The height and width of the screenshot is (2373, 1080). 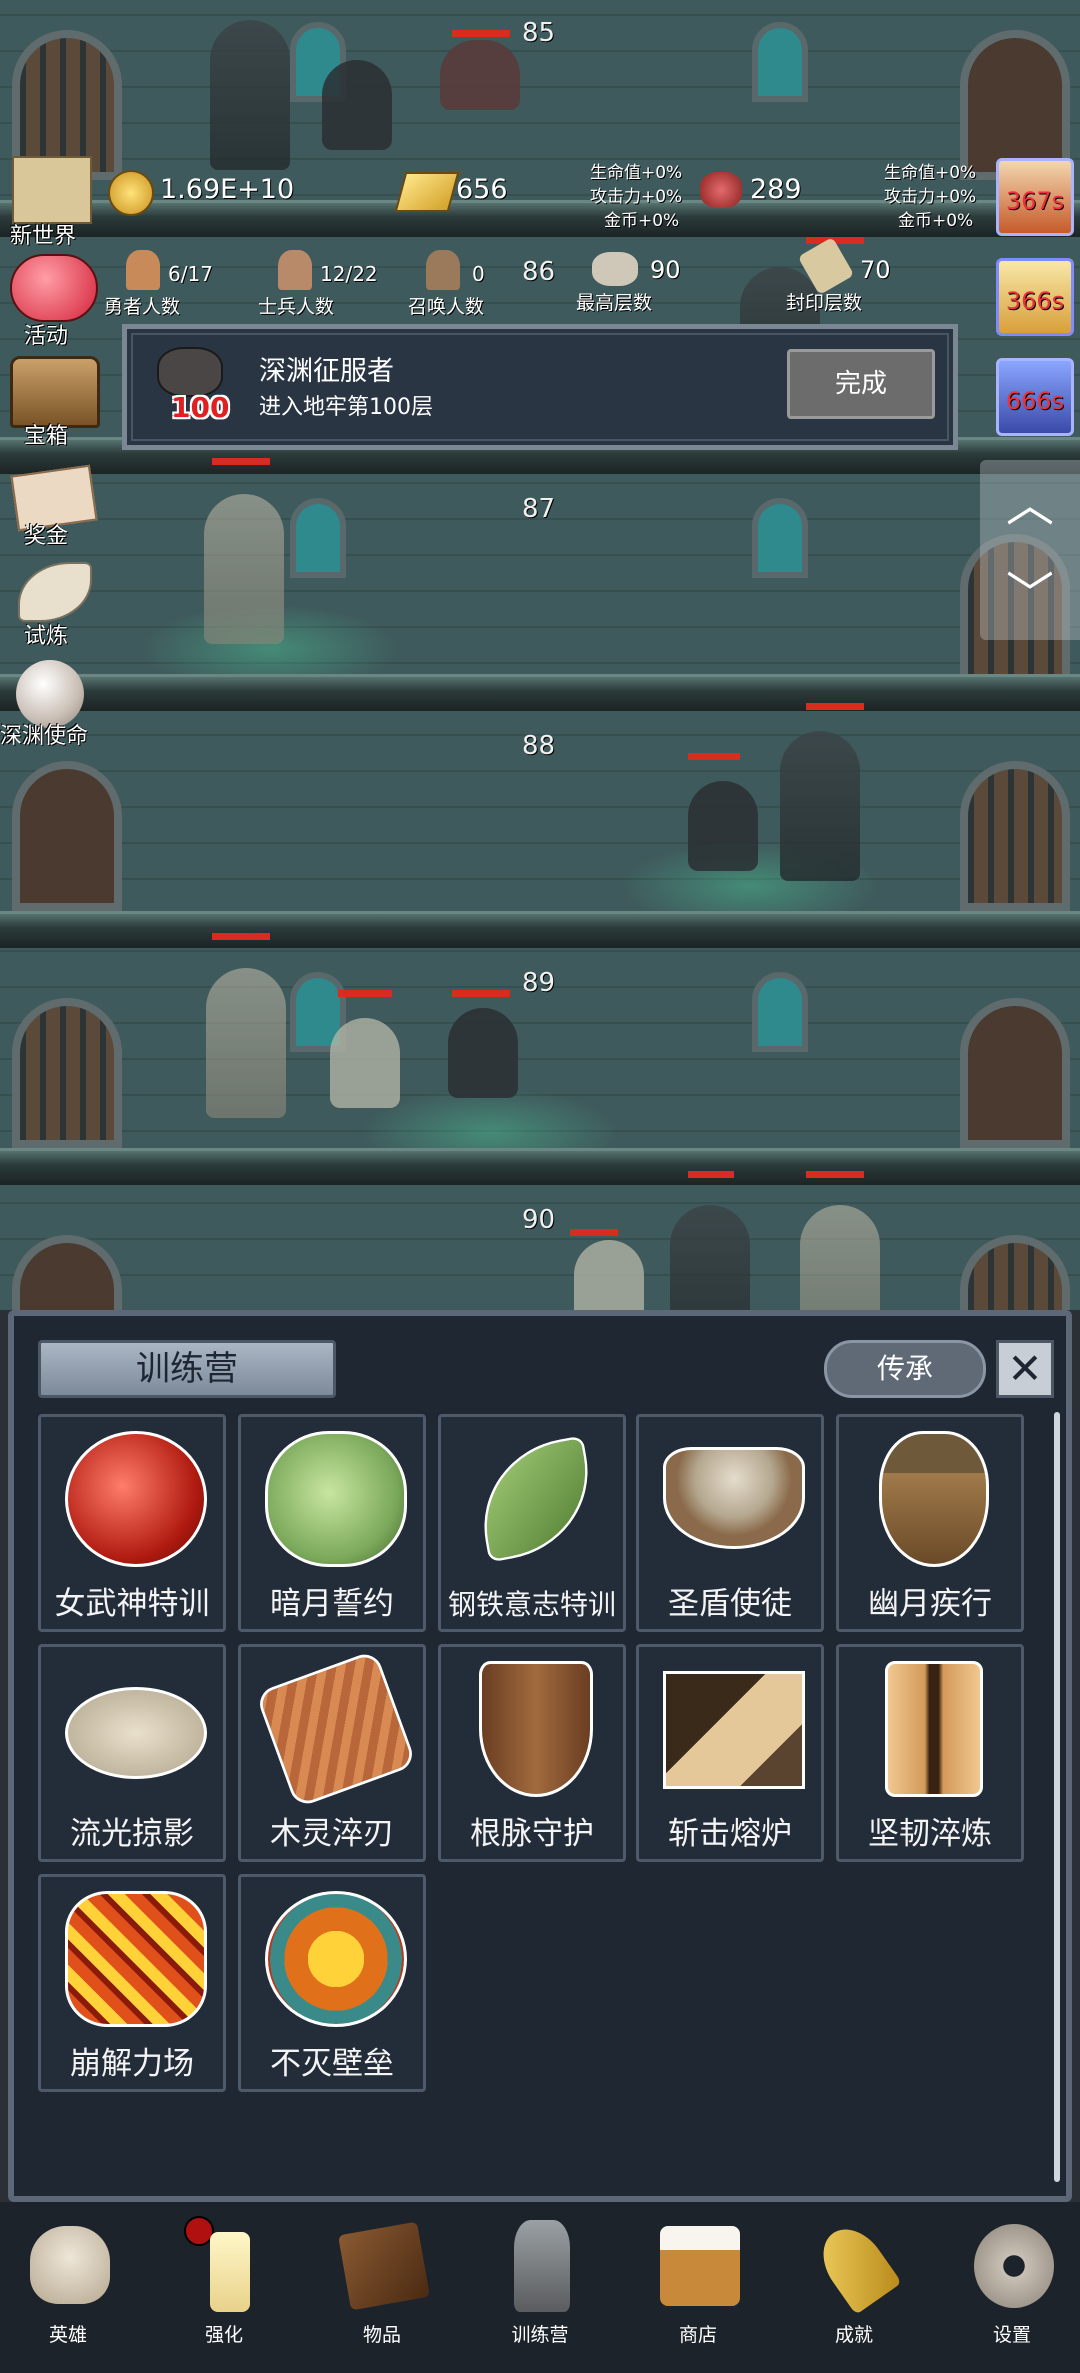 What do you see at coordinates (1035, 297) in the screenshot?
I see `boost-timer-2: 366s` at bounding box center [1035, 297].